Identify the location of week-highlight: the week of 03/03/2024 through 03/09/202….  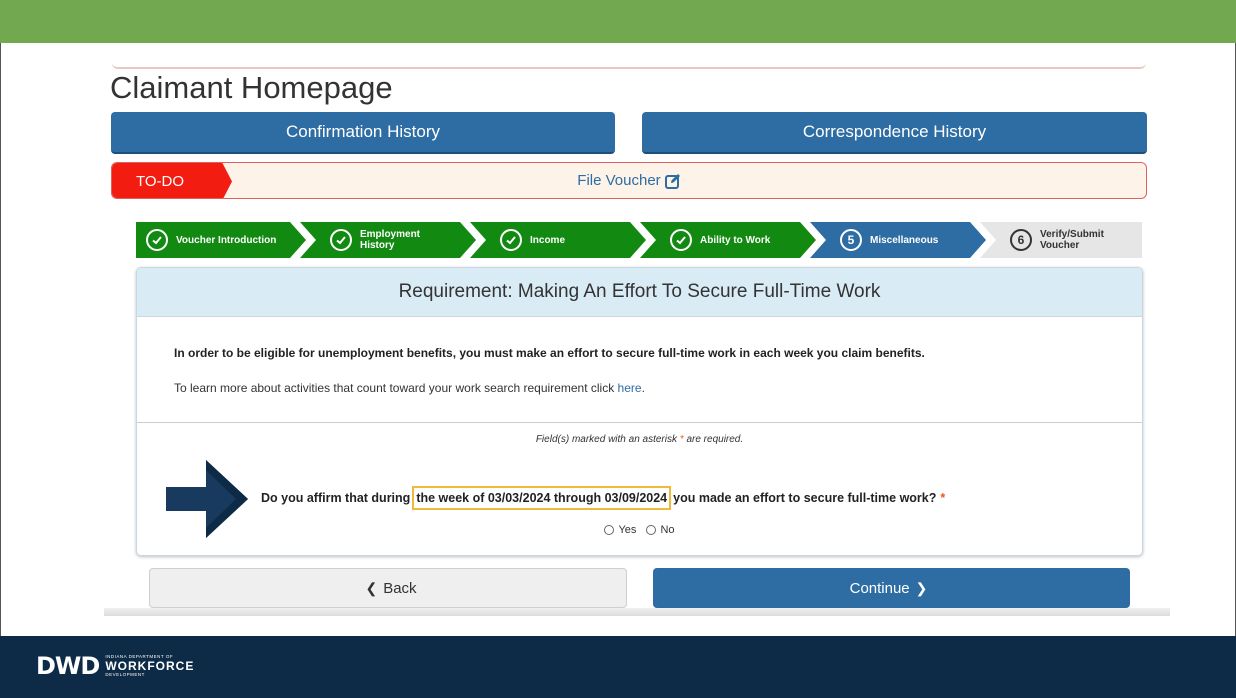
(542, 498).